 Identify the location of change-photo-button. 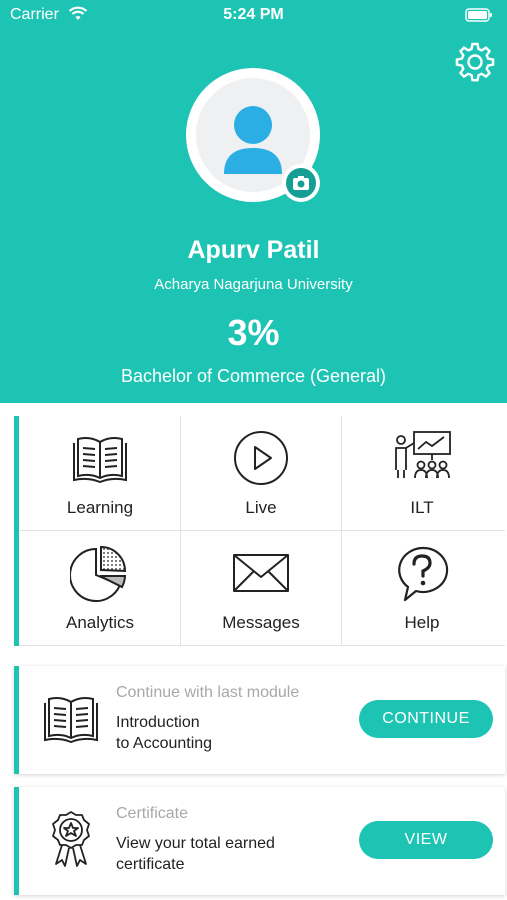
(301, 183).